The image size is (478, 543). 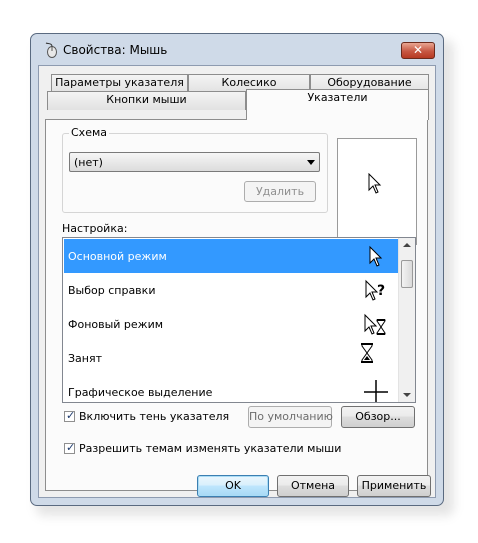 I want to click on list-item: Выбор справки ?, so click(x=231, y=290).